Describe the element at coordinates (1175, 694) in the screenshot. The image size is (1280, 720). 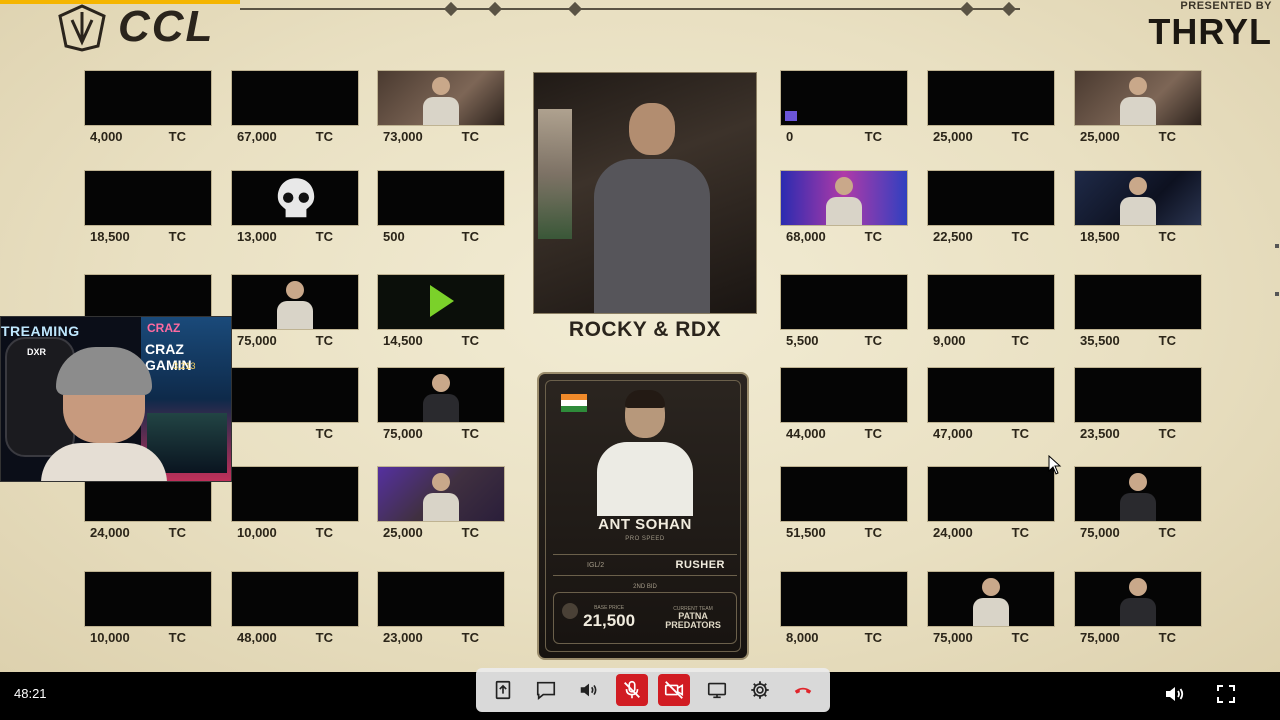
I see `volume-button` at that location.